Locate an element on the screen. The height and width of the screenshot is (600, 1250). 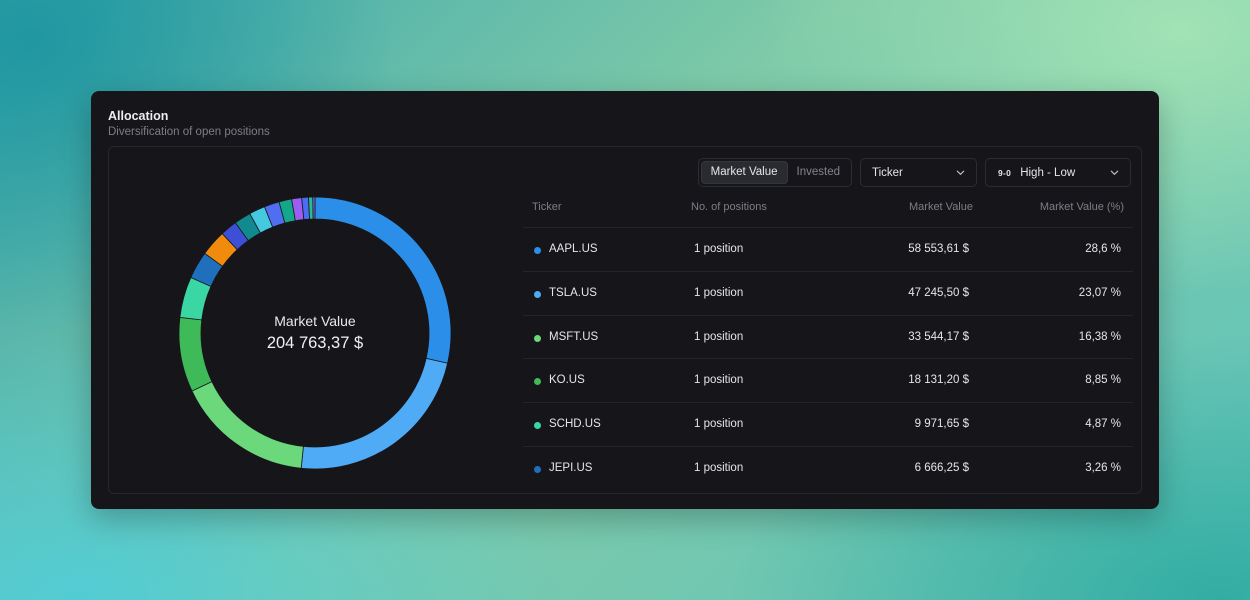
sort-select-label: High - Low is located at coordinates (1048, 172).